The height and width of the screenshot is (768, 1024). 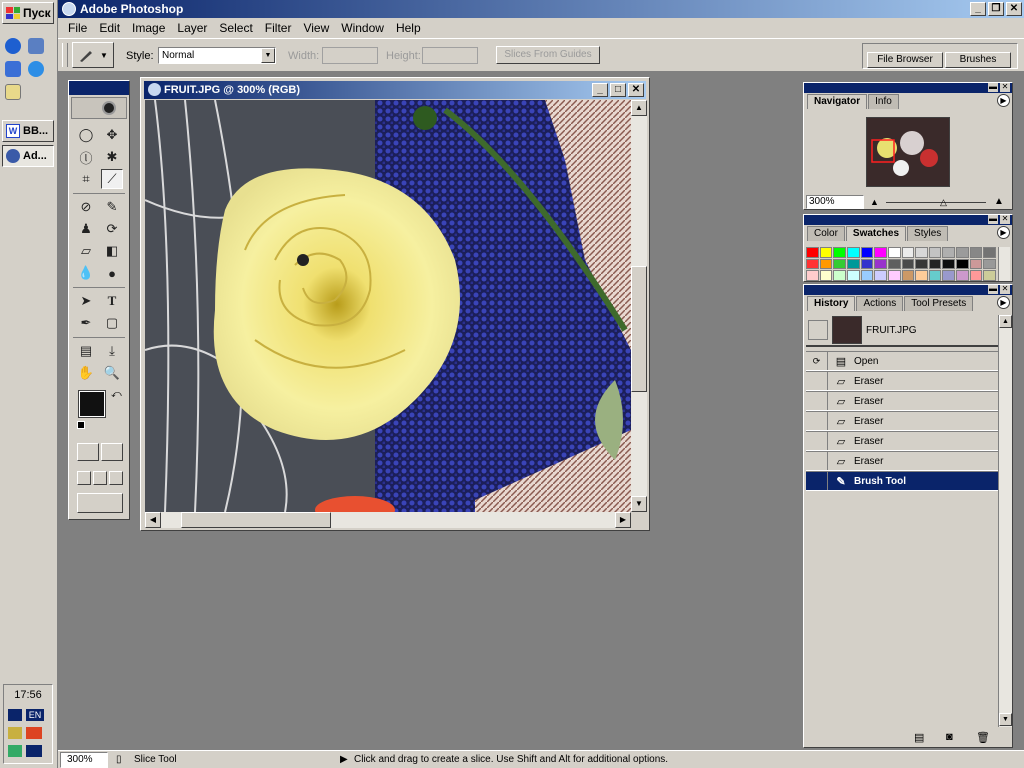 I want to click on tab-swatches: Swatches, so click(x=876, y=233).